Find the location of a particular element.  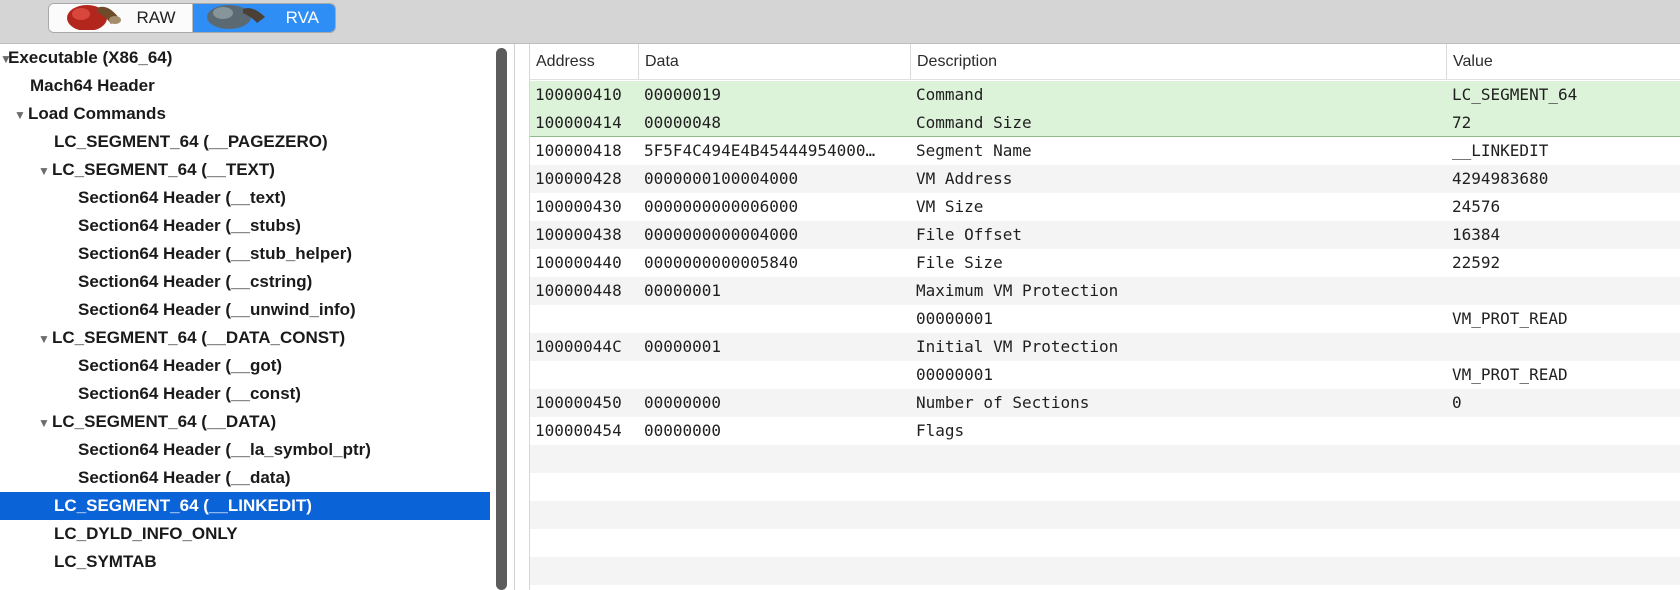

cell-description: Command Size is located at coordinates (974, 122).